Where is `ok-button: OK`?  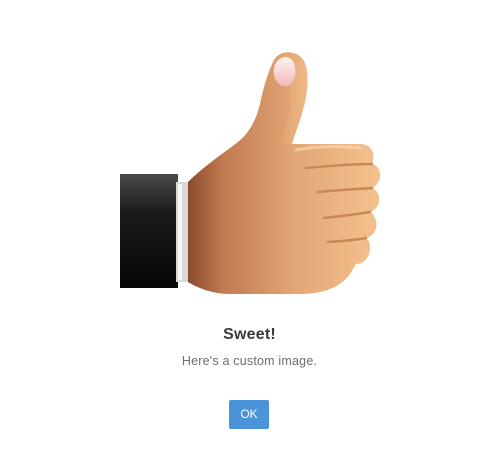
ok-button: OK is located at coordinates (249, 414).